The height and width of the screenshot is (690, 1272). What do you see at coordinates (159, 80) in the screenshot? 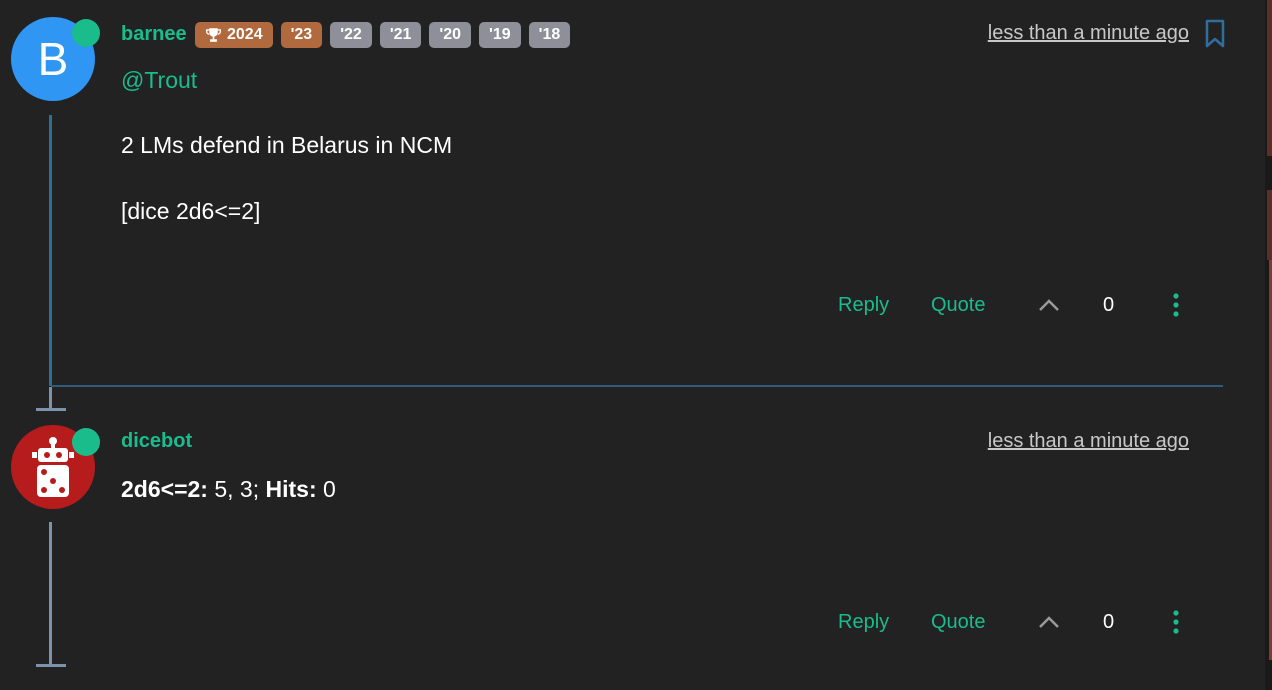
I see `mention-link: @Trout` at bounding box center [159, 80].